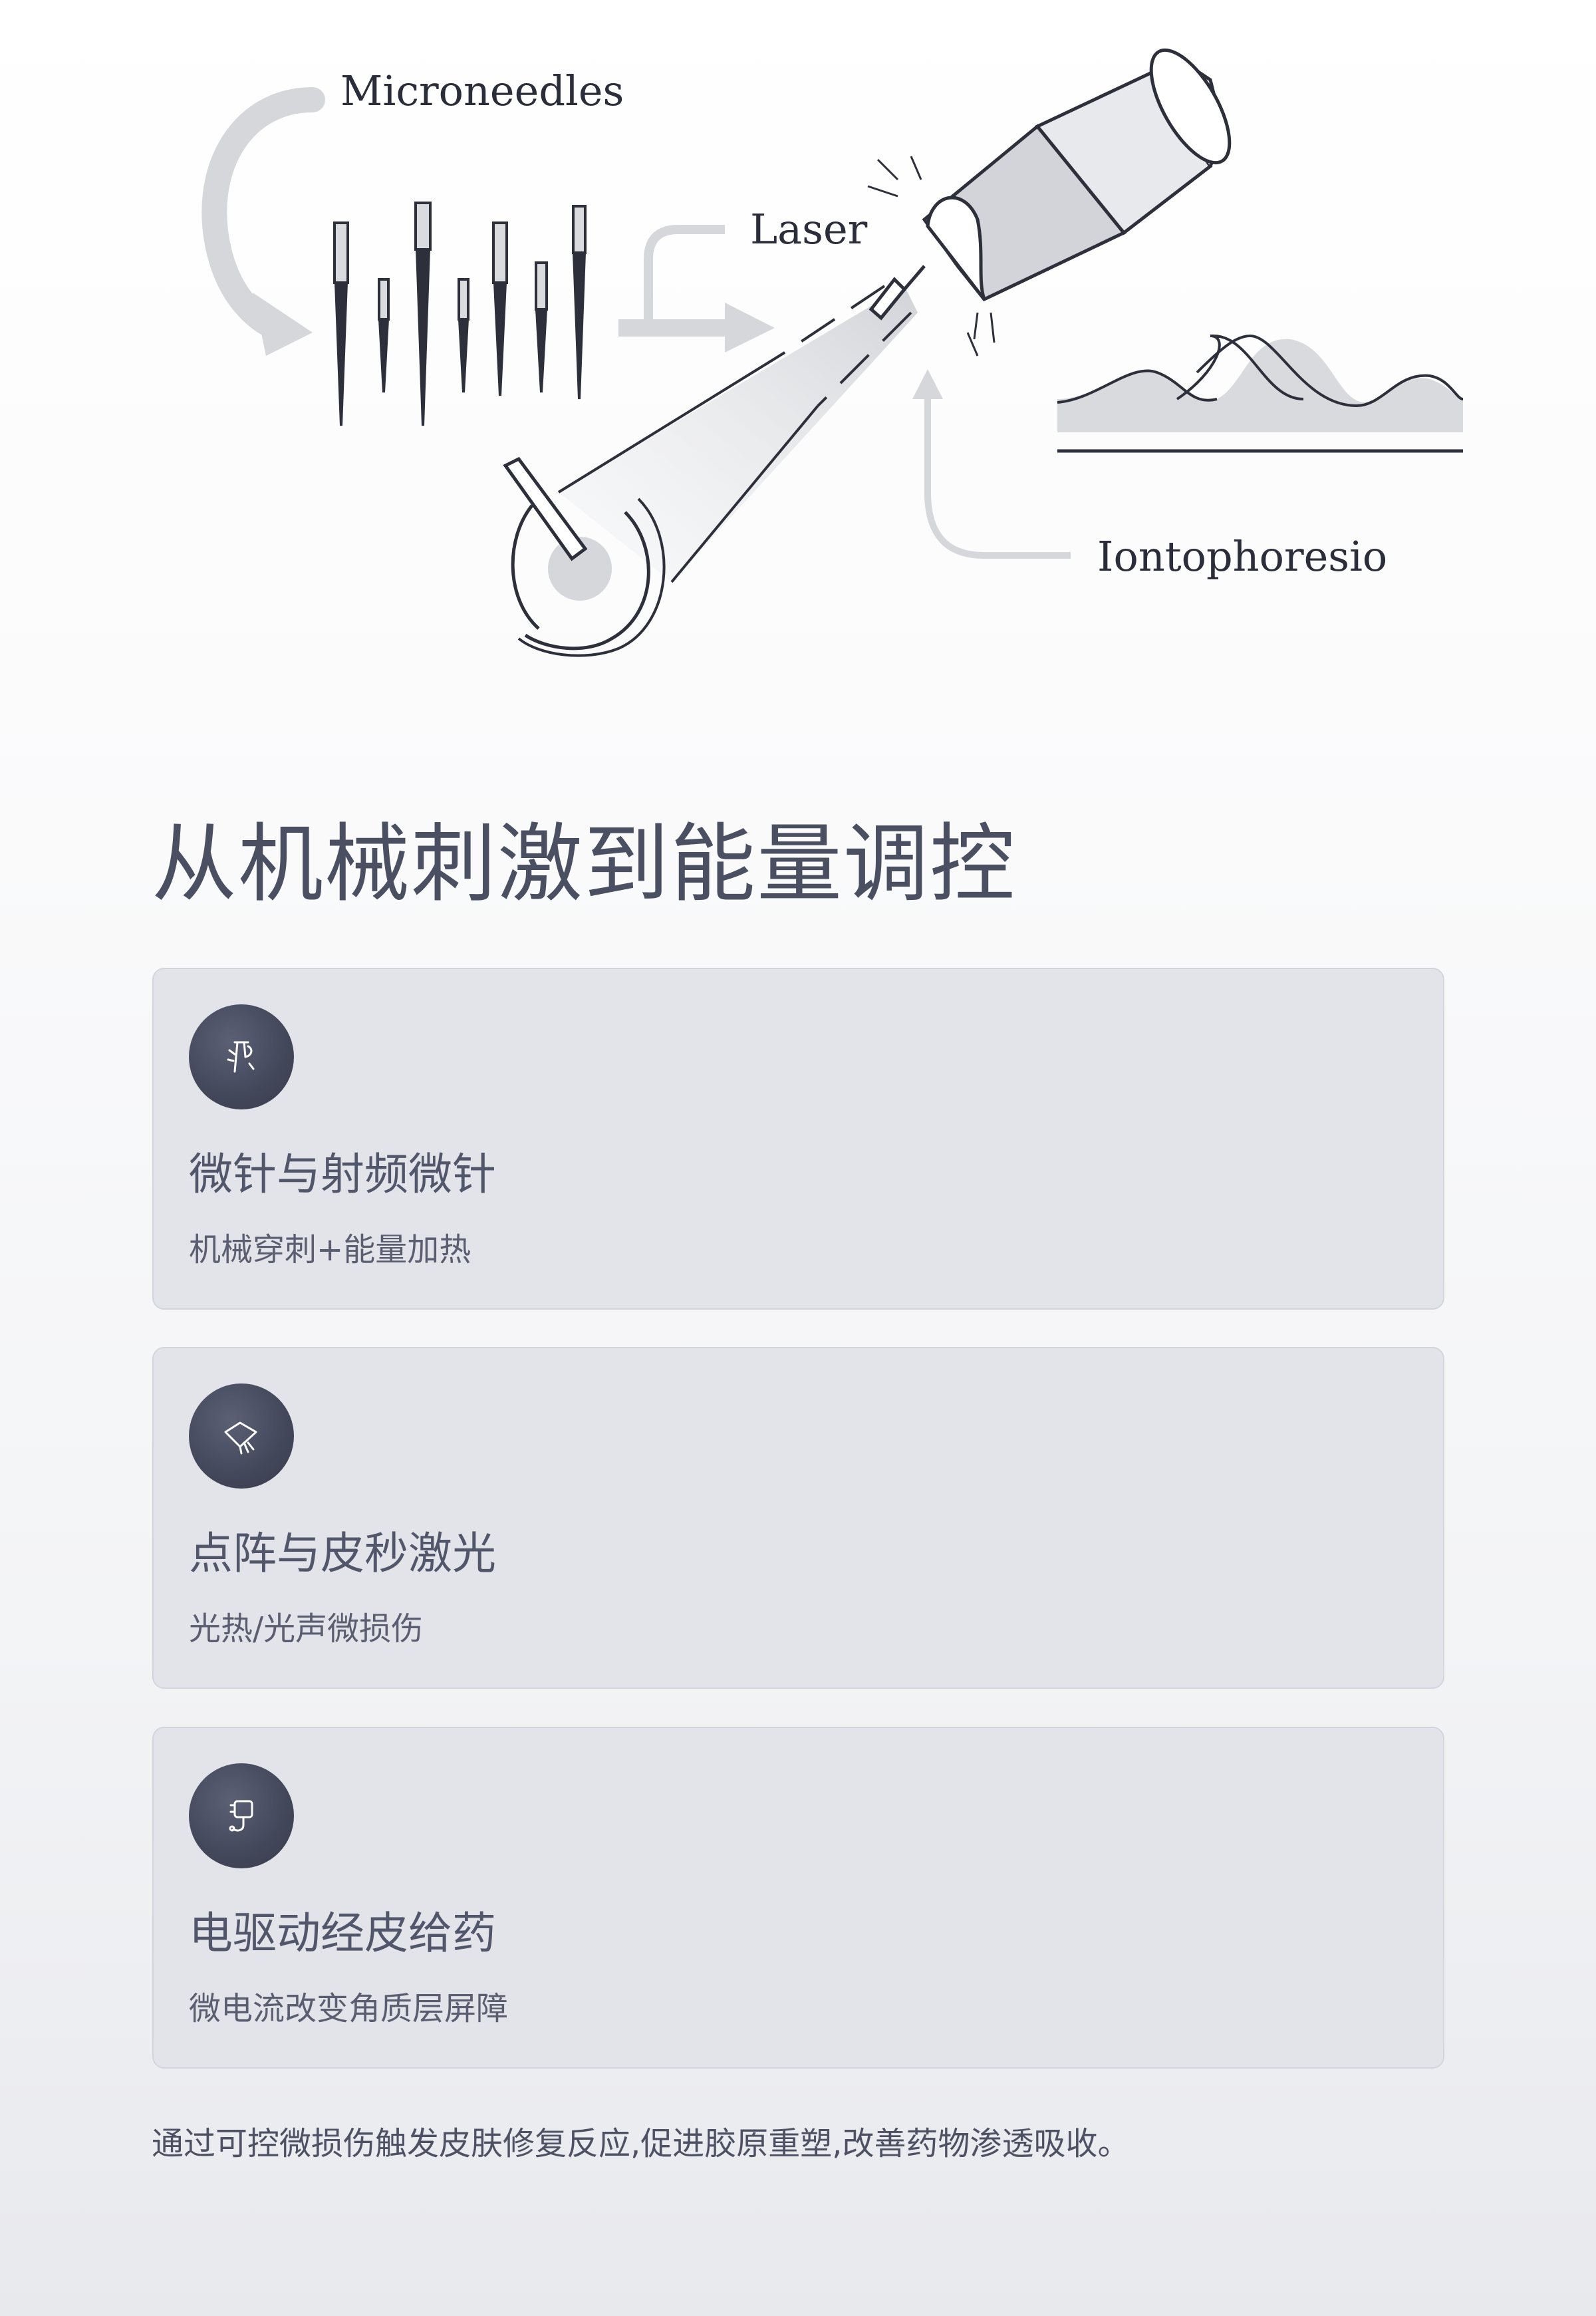 The height and width of the screenshot is (2316, 1596). I want to click on page-title: 从机械刺激到能量调控, so click(584, 864).